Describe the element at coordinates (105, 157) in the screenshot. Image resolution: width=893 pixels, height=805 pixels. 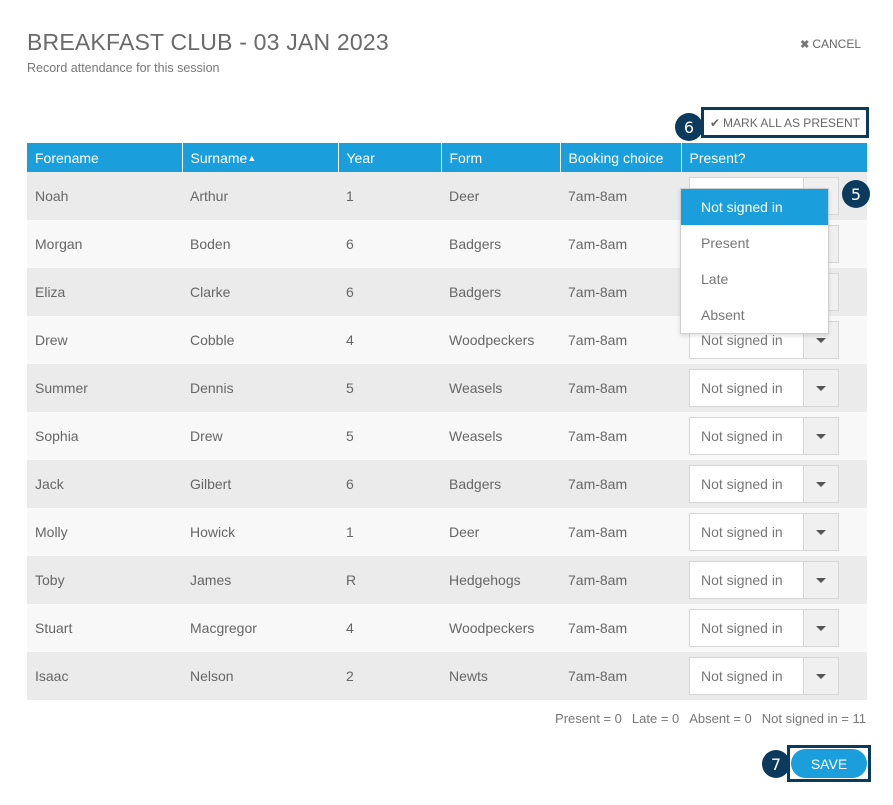
I see `column-header-forename: Forename` at that location.